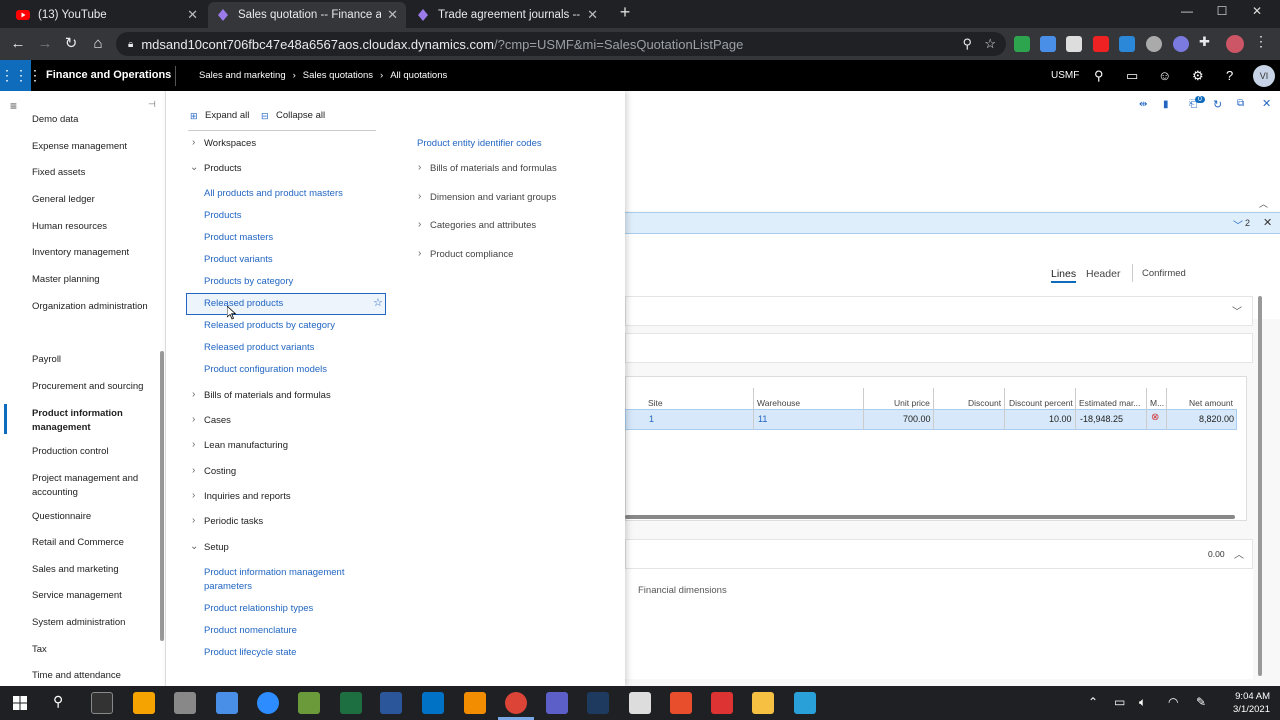  I want to click on menu-kebab-icon: ⋮, so click(1262, 41).